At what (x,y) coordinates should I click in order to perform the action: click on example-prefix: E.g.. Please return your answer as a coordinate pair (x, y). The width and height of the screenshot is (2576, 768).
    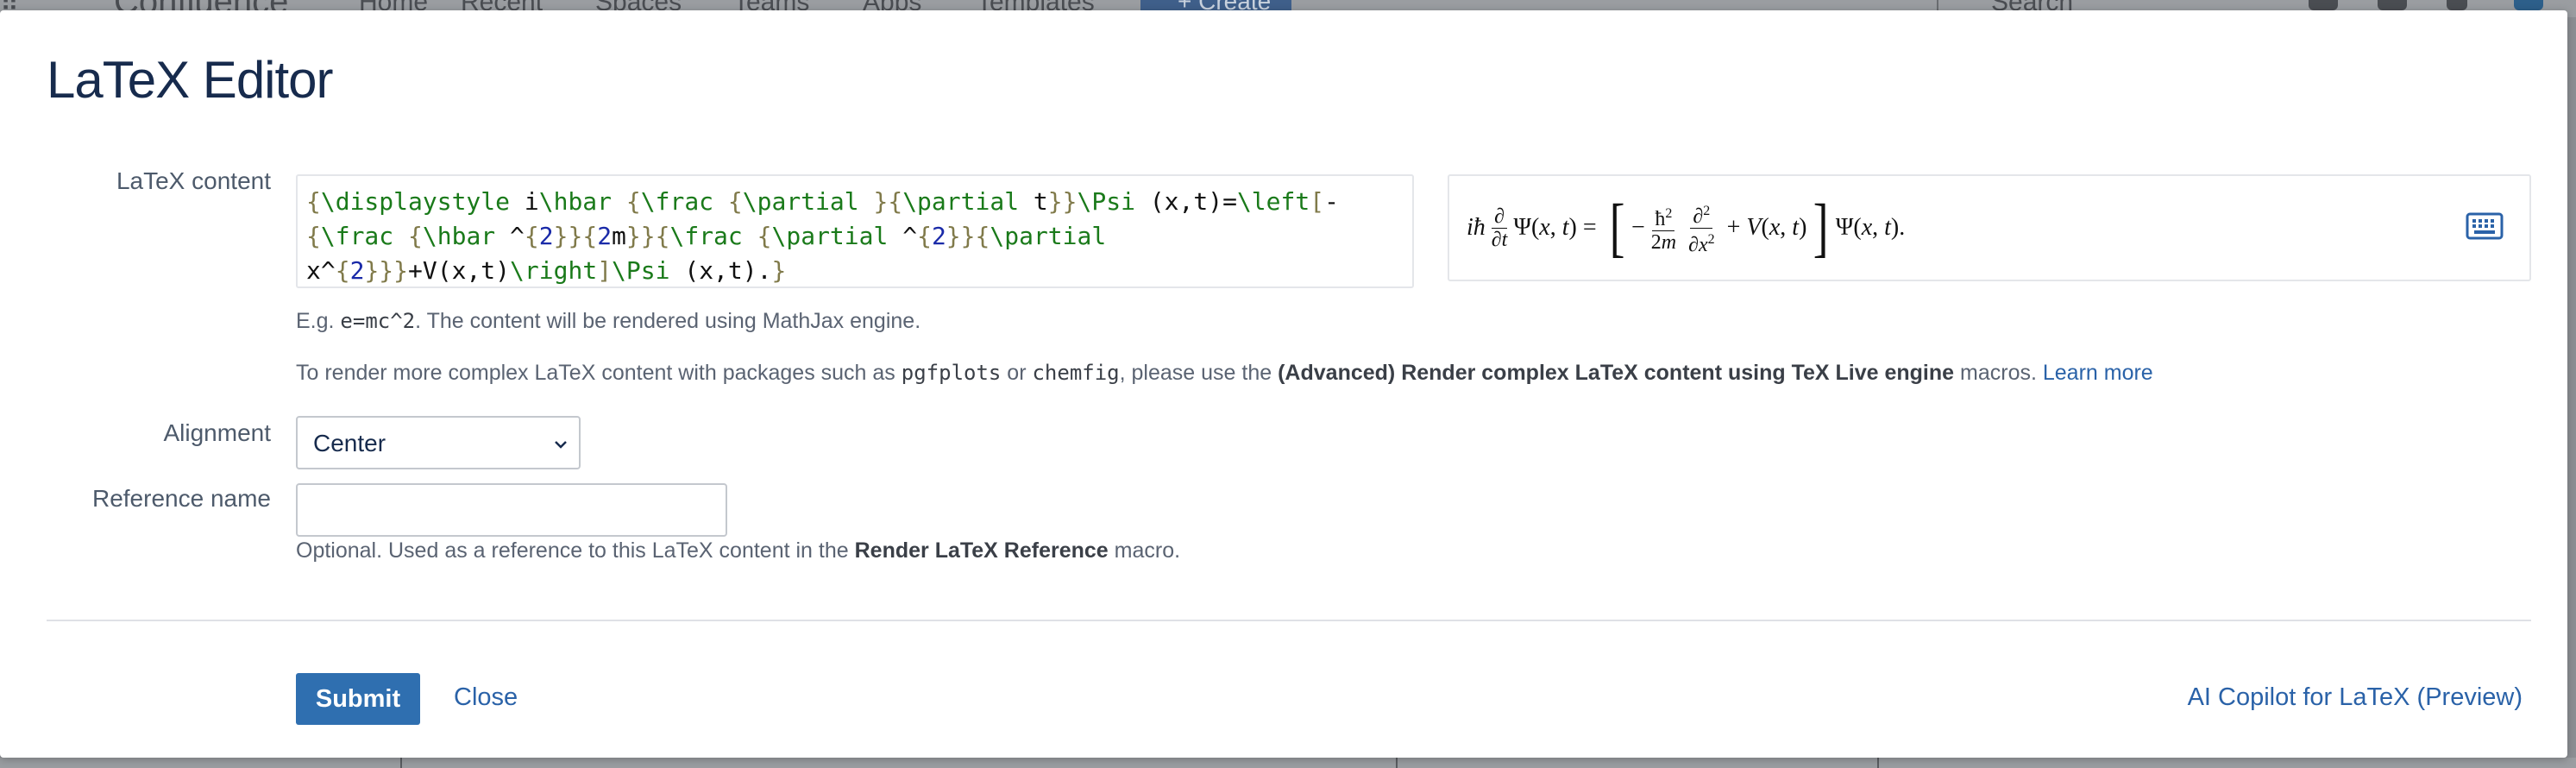
    Looking at the image, I should click on (318, 321).